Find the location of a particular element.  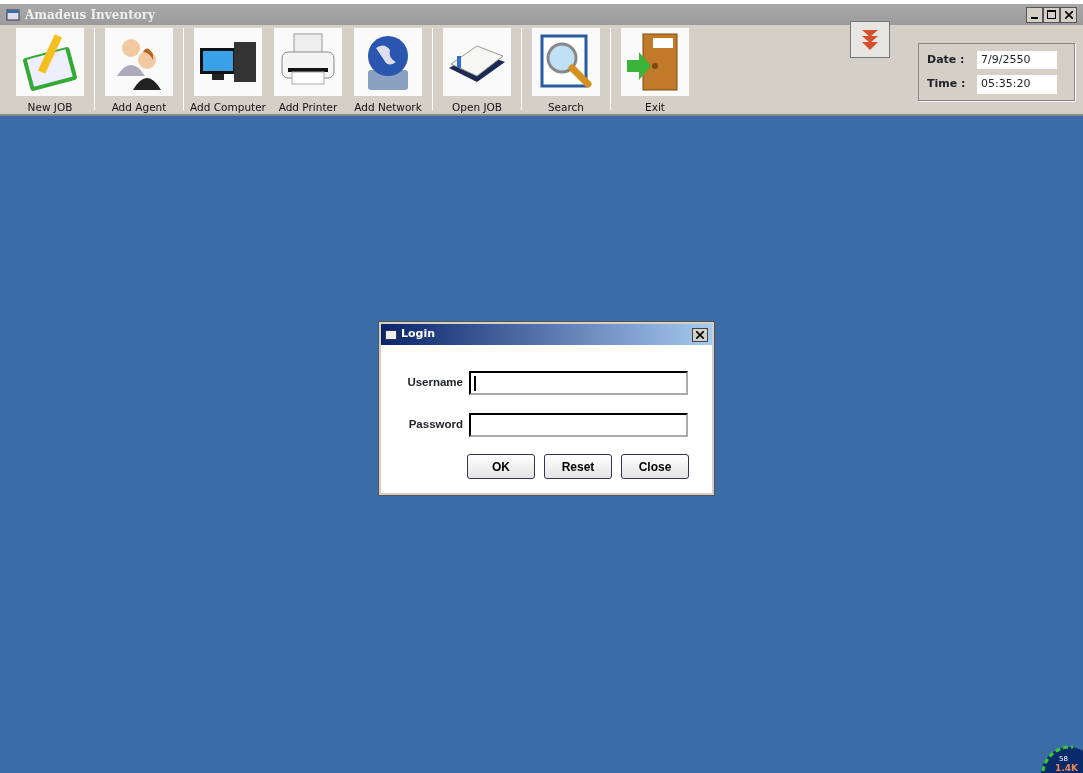

exit-door-icon is located at coordinates (655, 62).